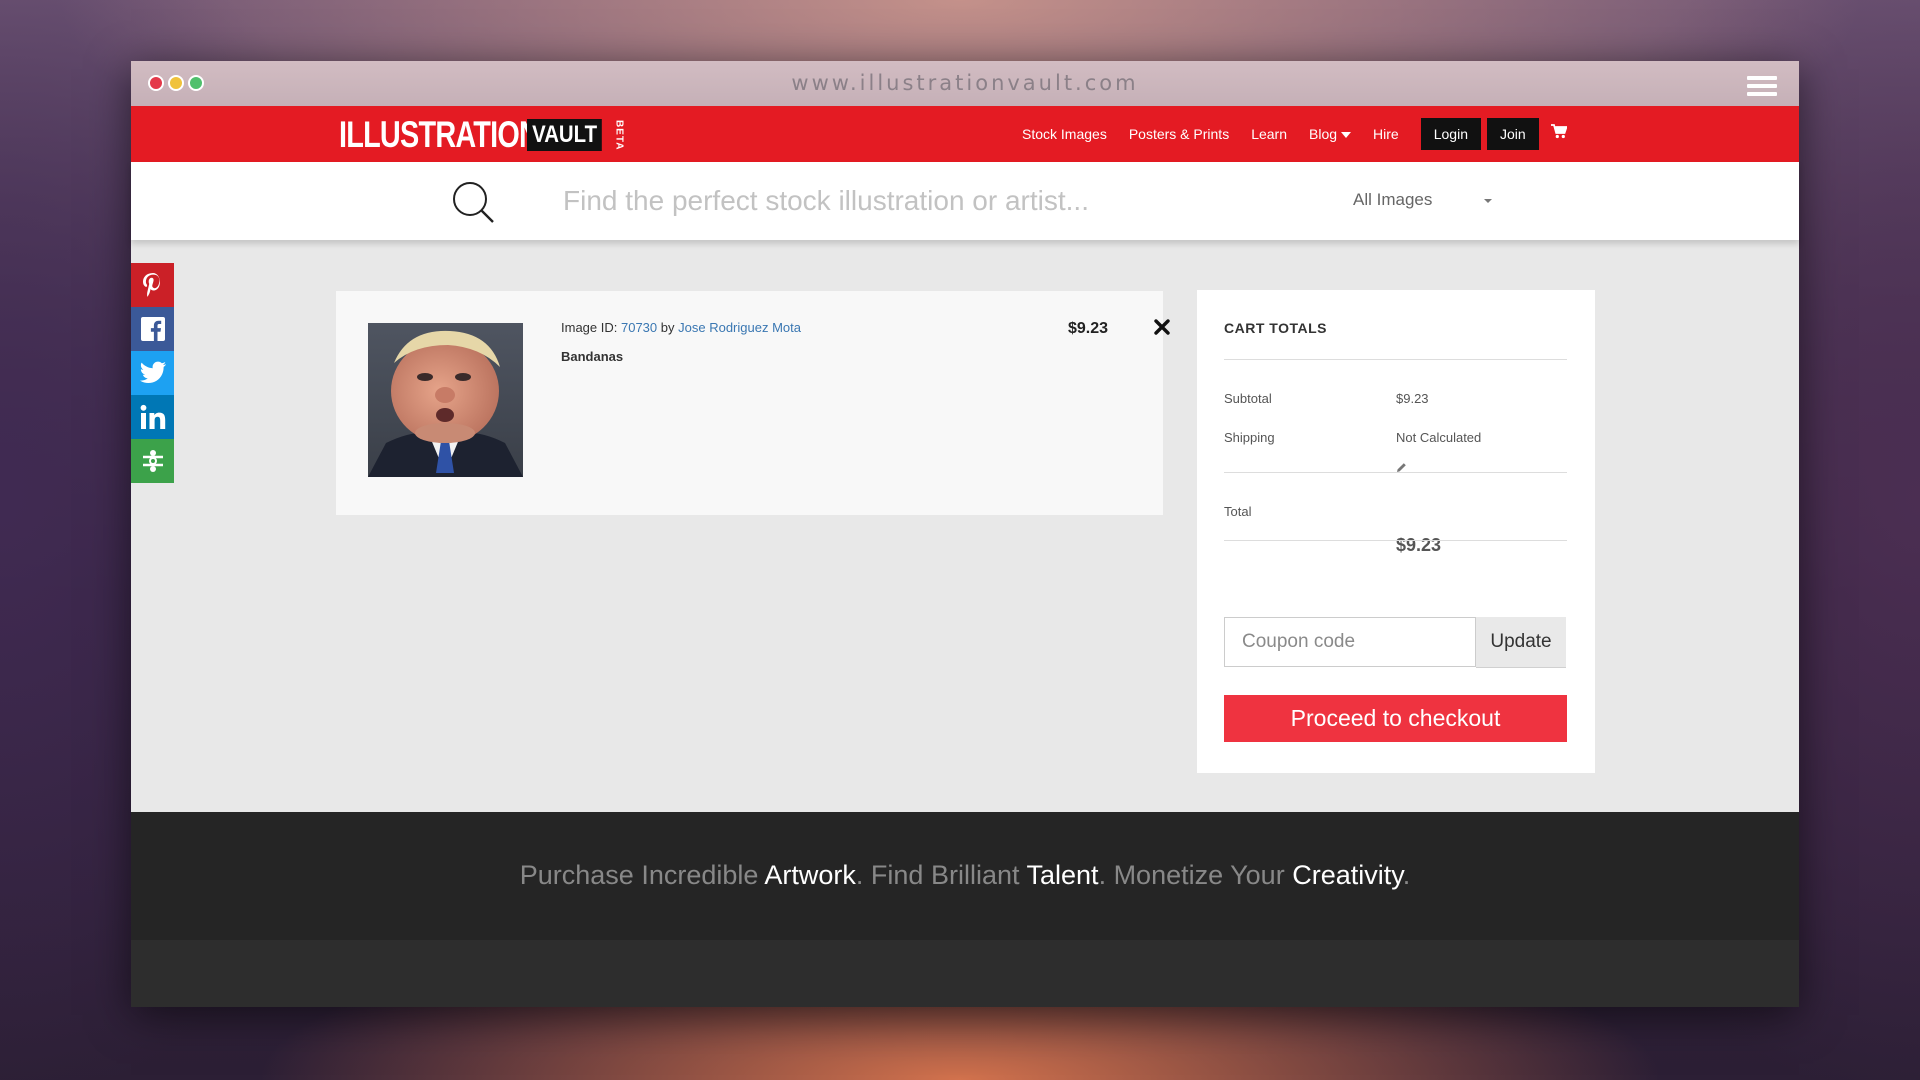 Image resolution: width=1920 pixels, height=1080 pixels. What do you see at coordinates (1238, 511) in the screenshot?
I see `total-label: Total` at bounding box center [1238, 511].